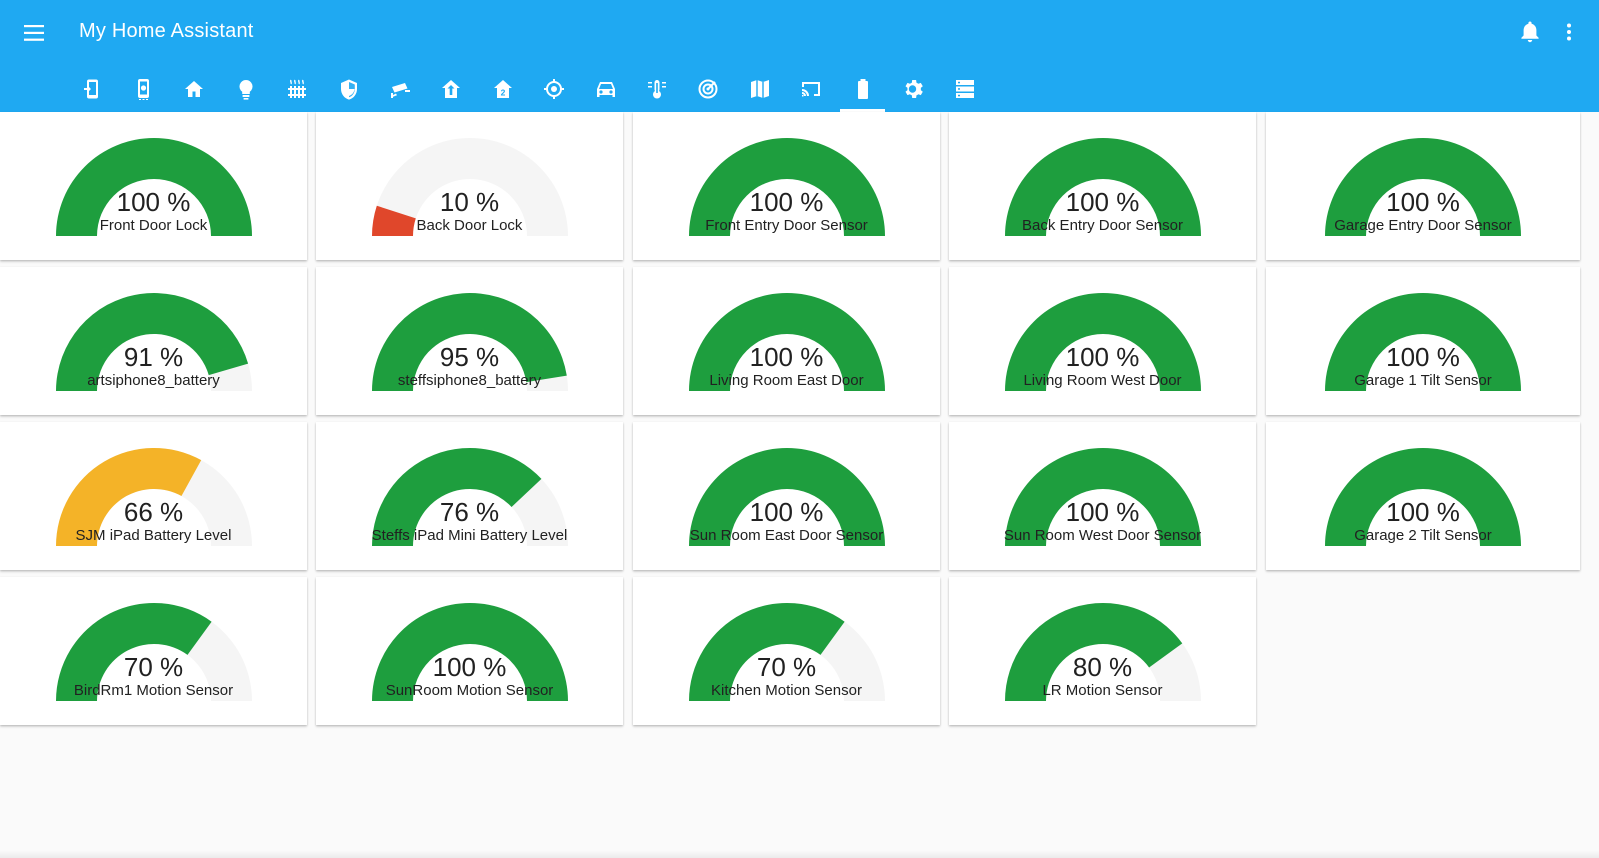 This screenshot has height=858, width=1599. Describe the element at coordinates (153, 512) in the screenshot. I see `gauge-value: 66 %` at that location.